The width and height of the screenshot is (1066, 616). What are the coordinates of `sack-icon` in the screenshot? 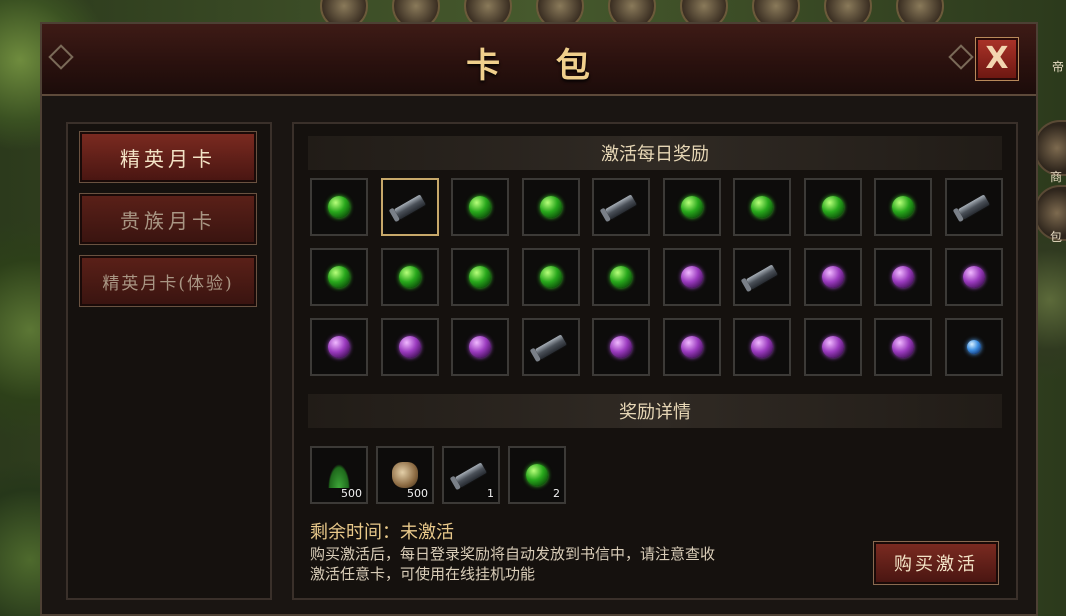 It's located at (405, 475).